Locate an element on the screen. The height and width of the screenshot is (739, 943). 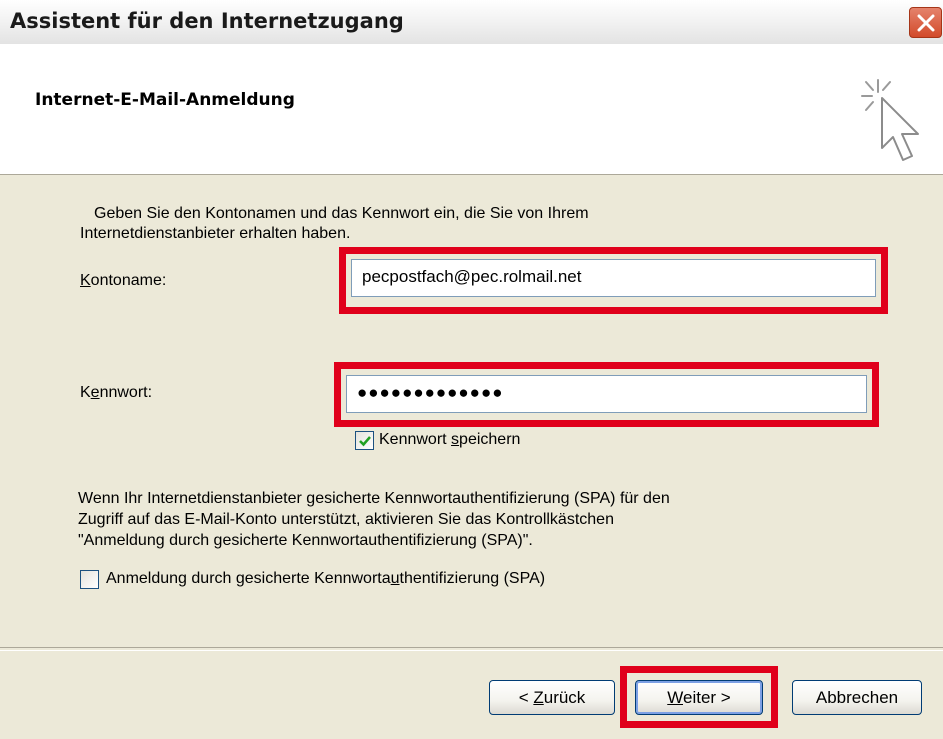
label-part: nnwort: is located at coordinates (126, 392).